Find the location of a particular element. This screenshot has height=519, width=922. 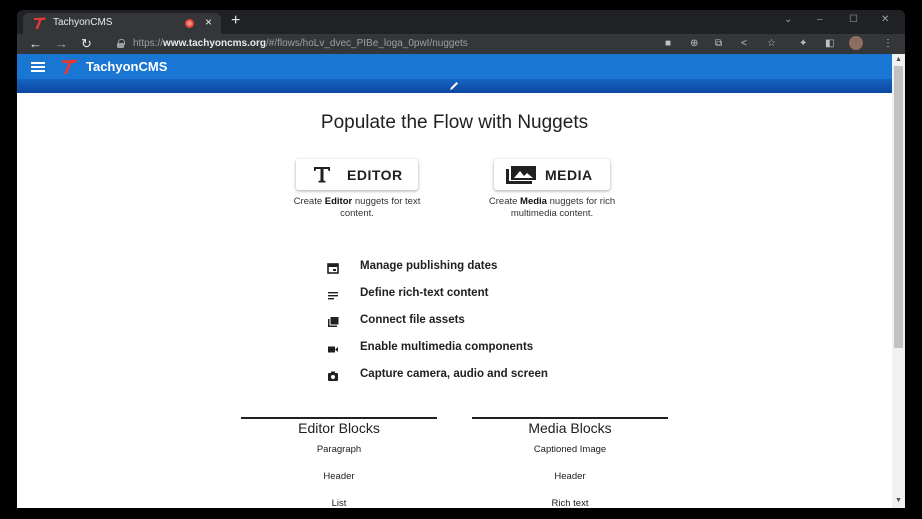

zoom-icon: ⊕ is located at coordinates (694, 44).